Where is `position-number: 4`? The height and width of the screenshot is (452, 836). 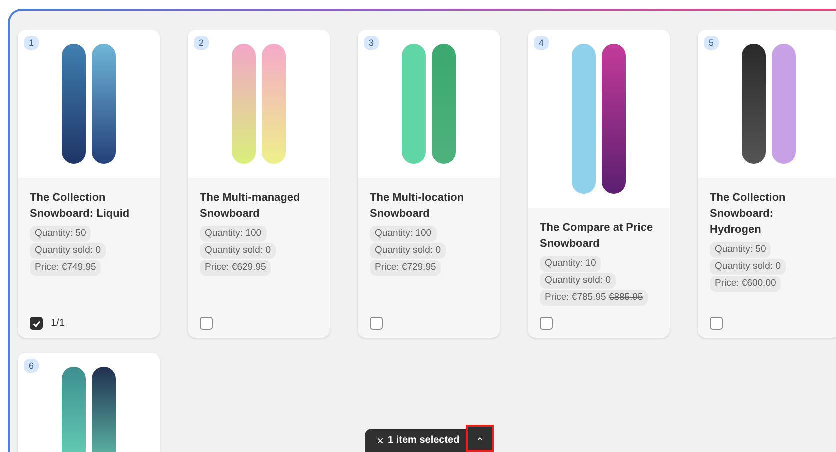 position-number: 4 is located at coordinates (542, 43).